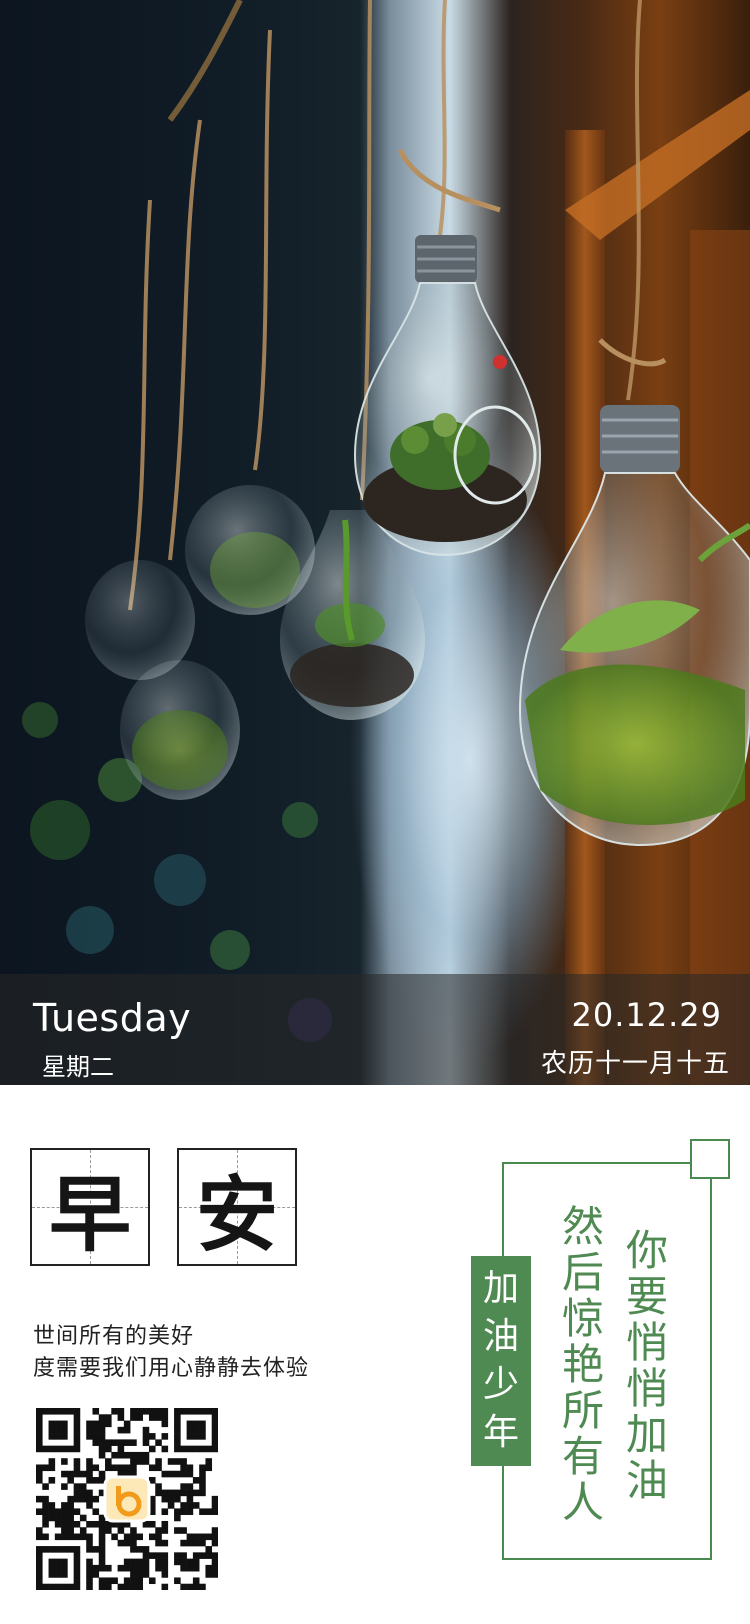  What do you see at coordinates (112, 1018) in the screenshot?
I see `weekday-english: Tuesday` at bounding box center [112, 1018].